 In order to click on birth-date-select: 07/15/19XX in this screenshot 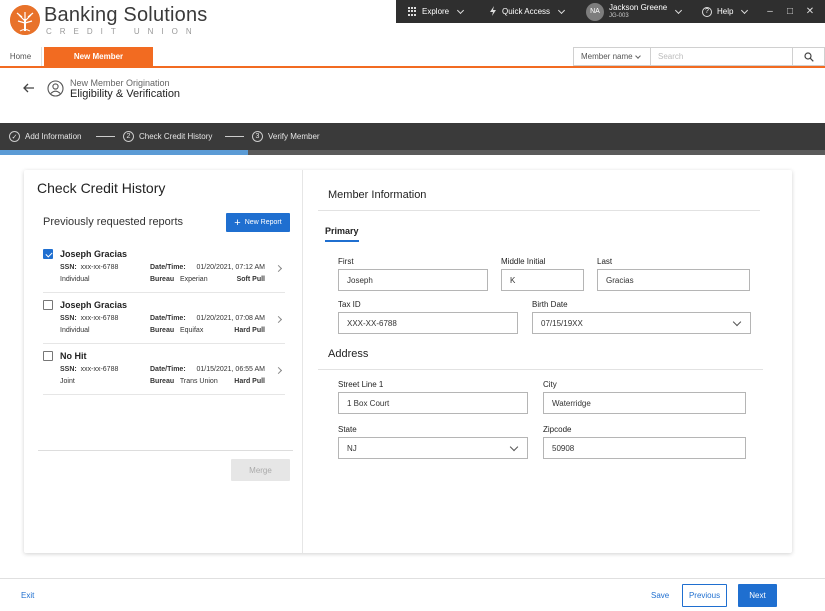, I will do `click(641, 323)`.